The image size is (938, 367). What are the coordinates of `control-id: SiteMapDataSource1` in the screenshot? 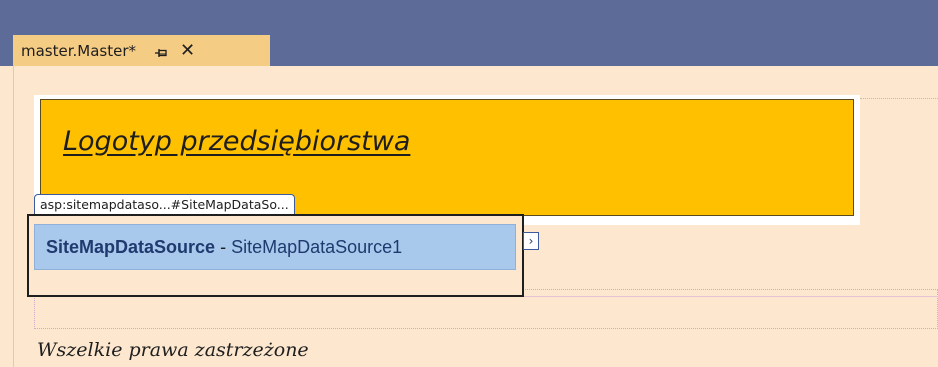 It's located at (317, 246).